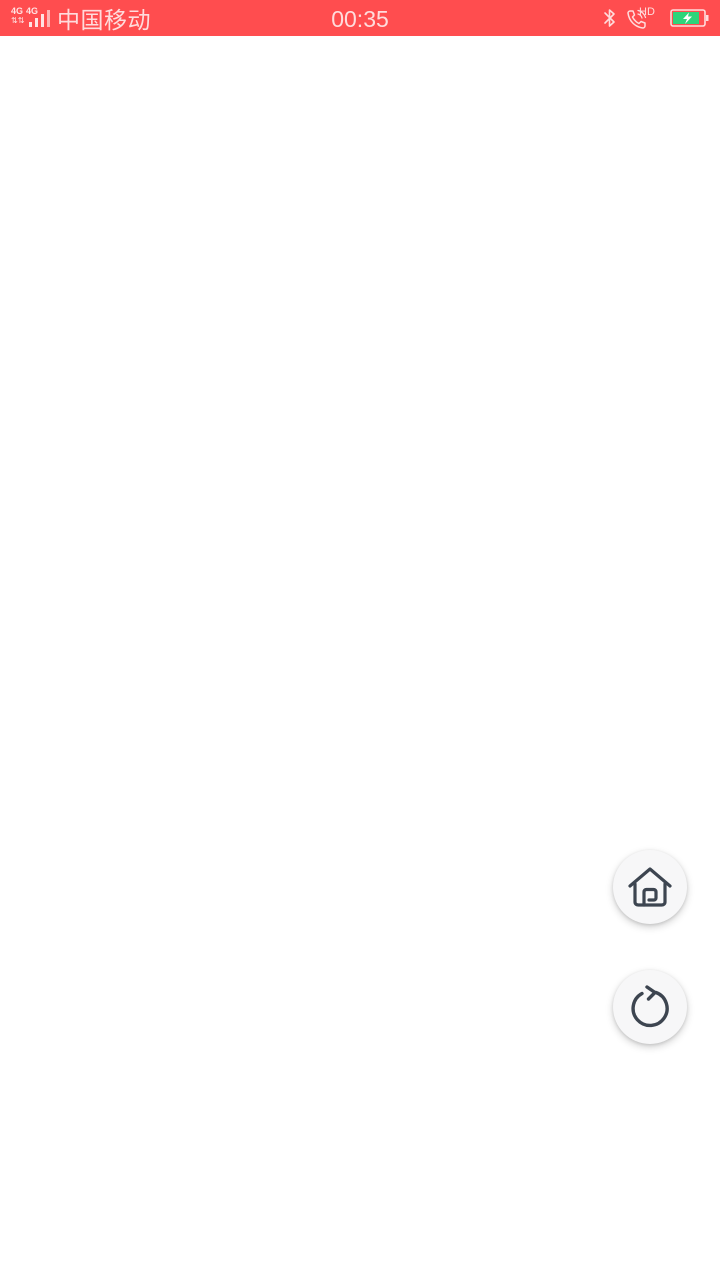 The height and width of the screenshot is (1280, 720). I want to click on battery-charging-icon, so click(690, 18).